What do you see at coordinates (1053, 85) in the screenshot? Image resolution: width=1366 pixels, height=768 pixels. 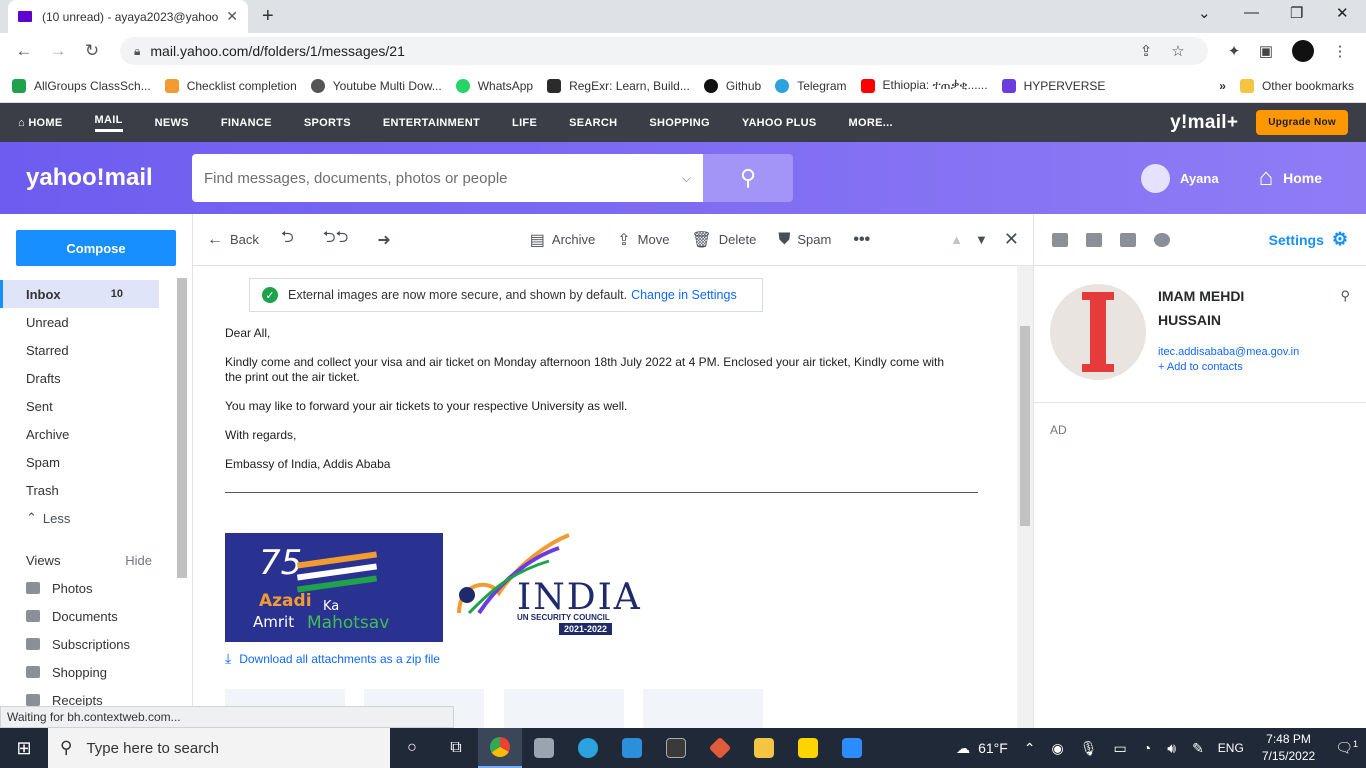 I see `bookmark-item: HYPERVERSE` at bounding box center [1053, 85].